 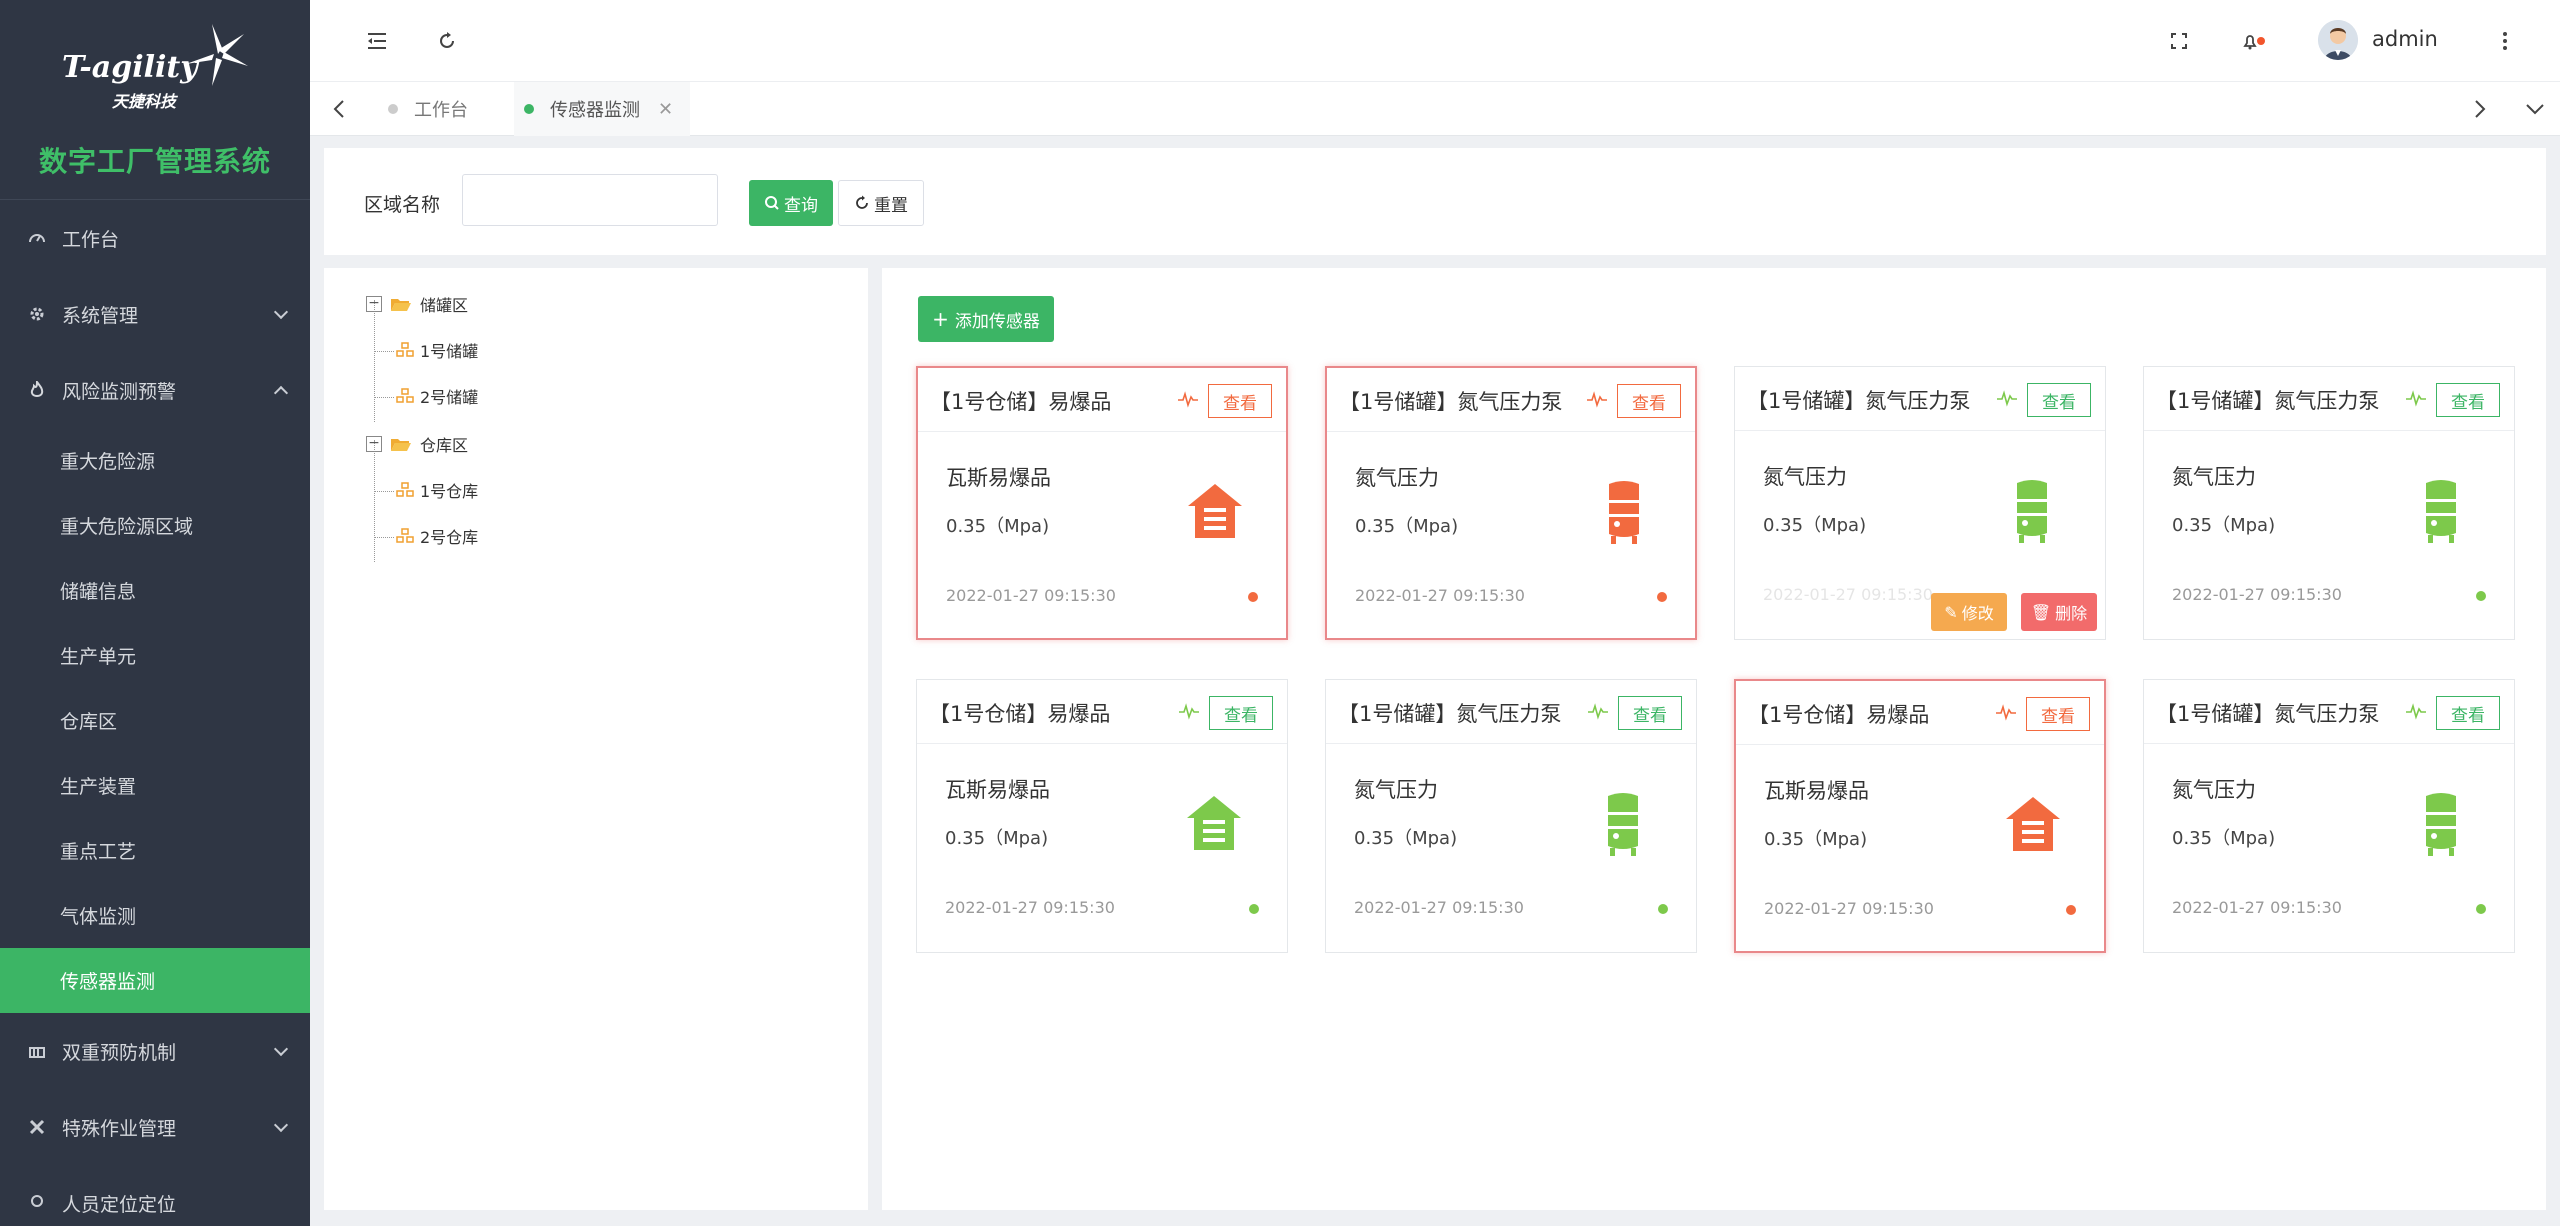 I want to click on avatar, so click(x=2338, y=40).